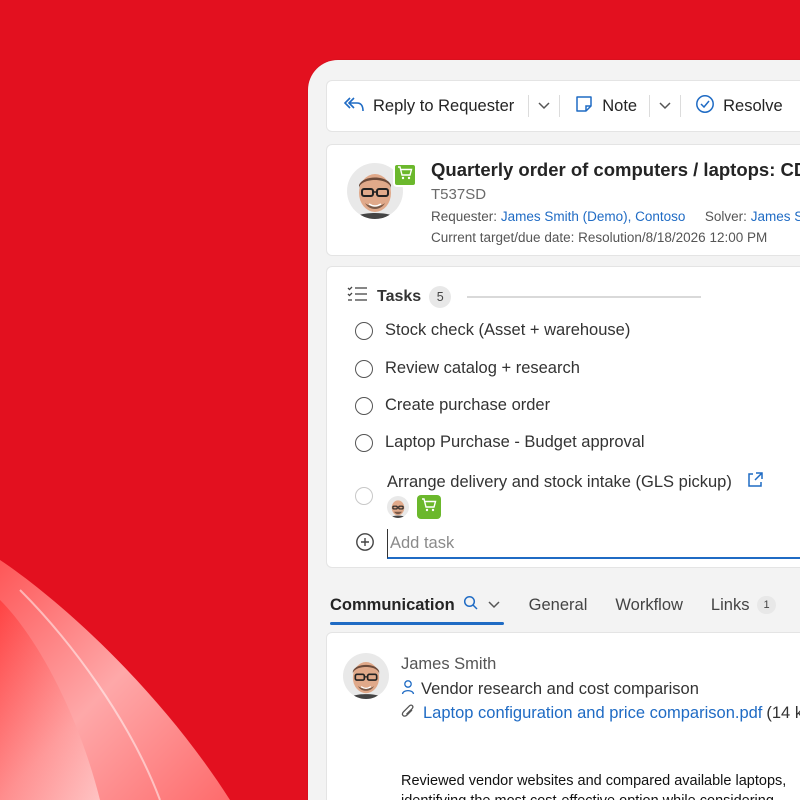  I want to click on resolve-button: Resolve, so click(739, 106).